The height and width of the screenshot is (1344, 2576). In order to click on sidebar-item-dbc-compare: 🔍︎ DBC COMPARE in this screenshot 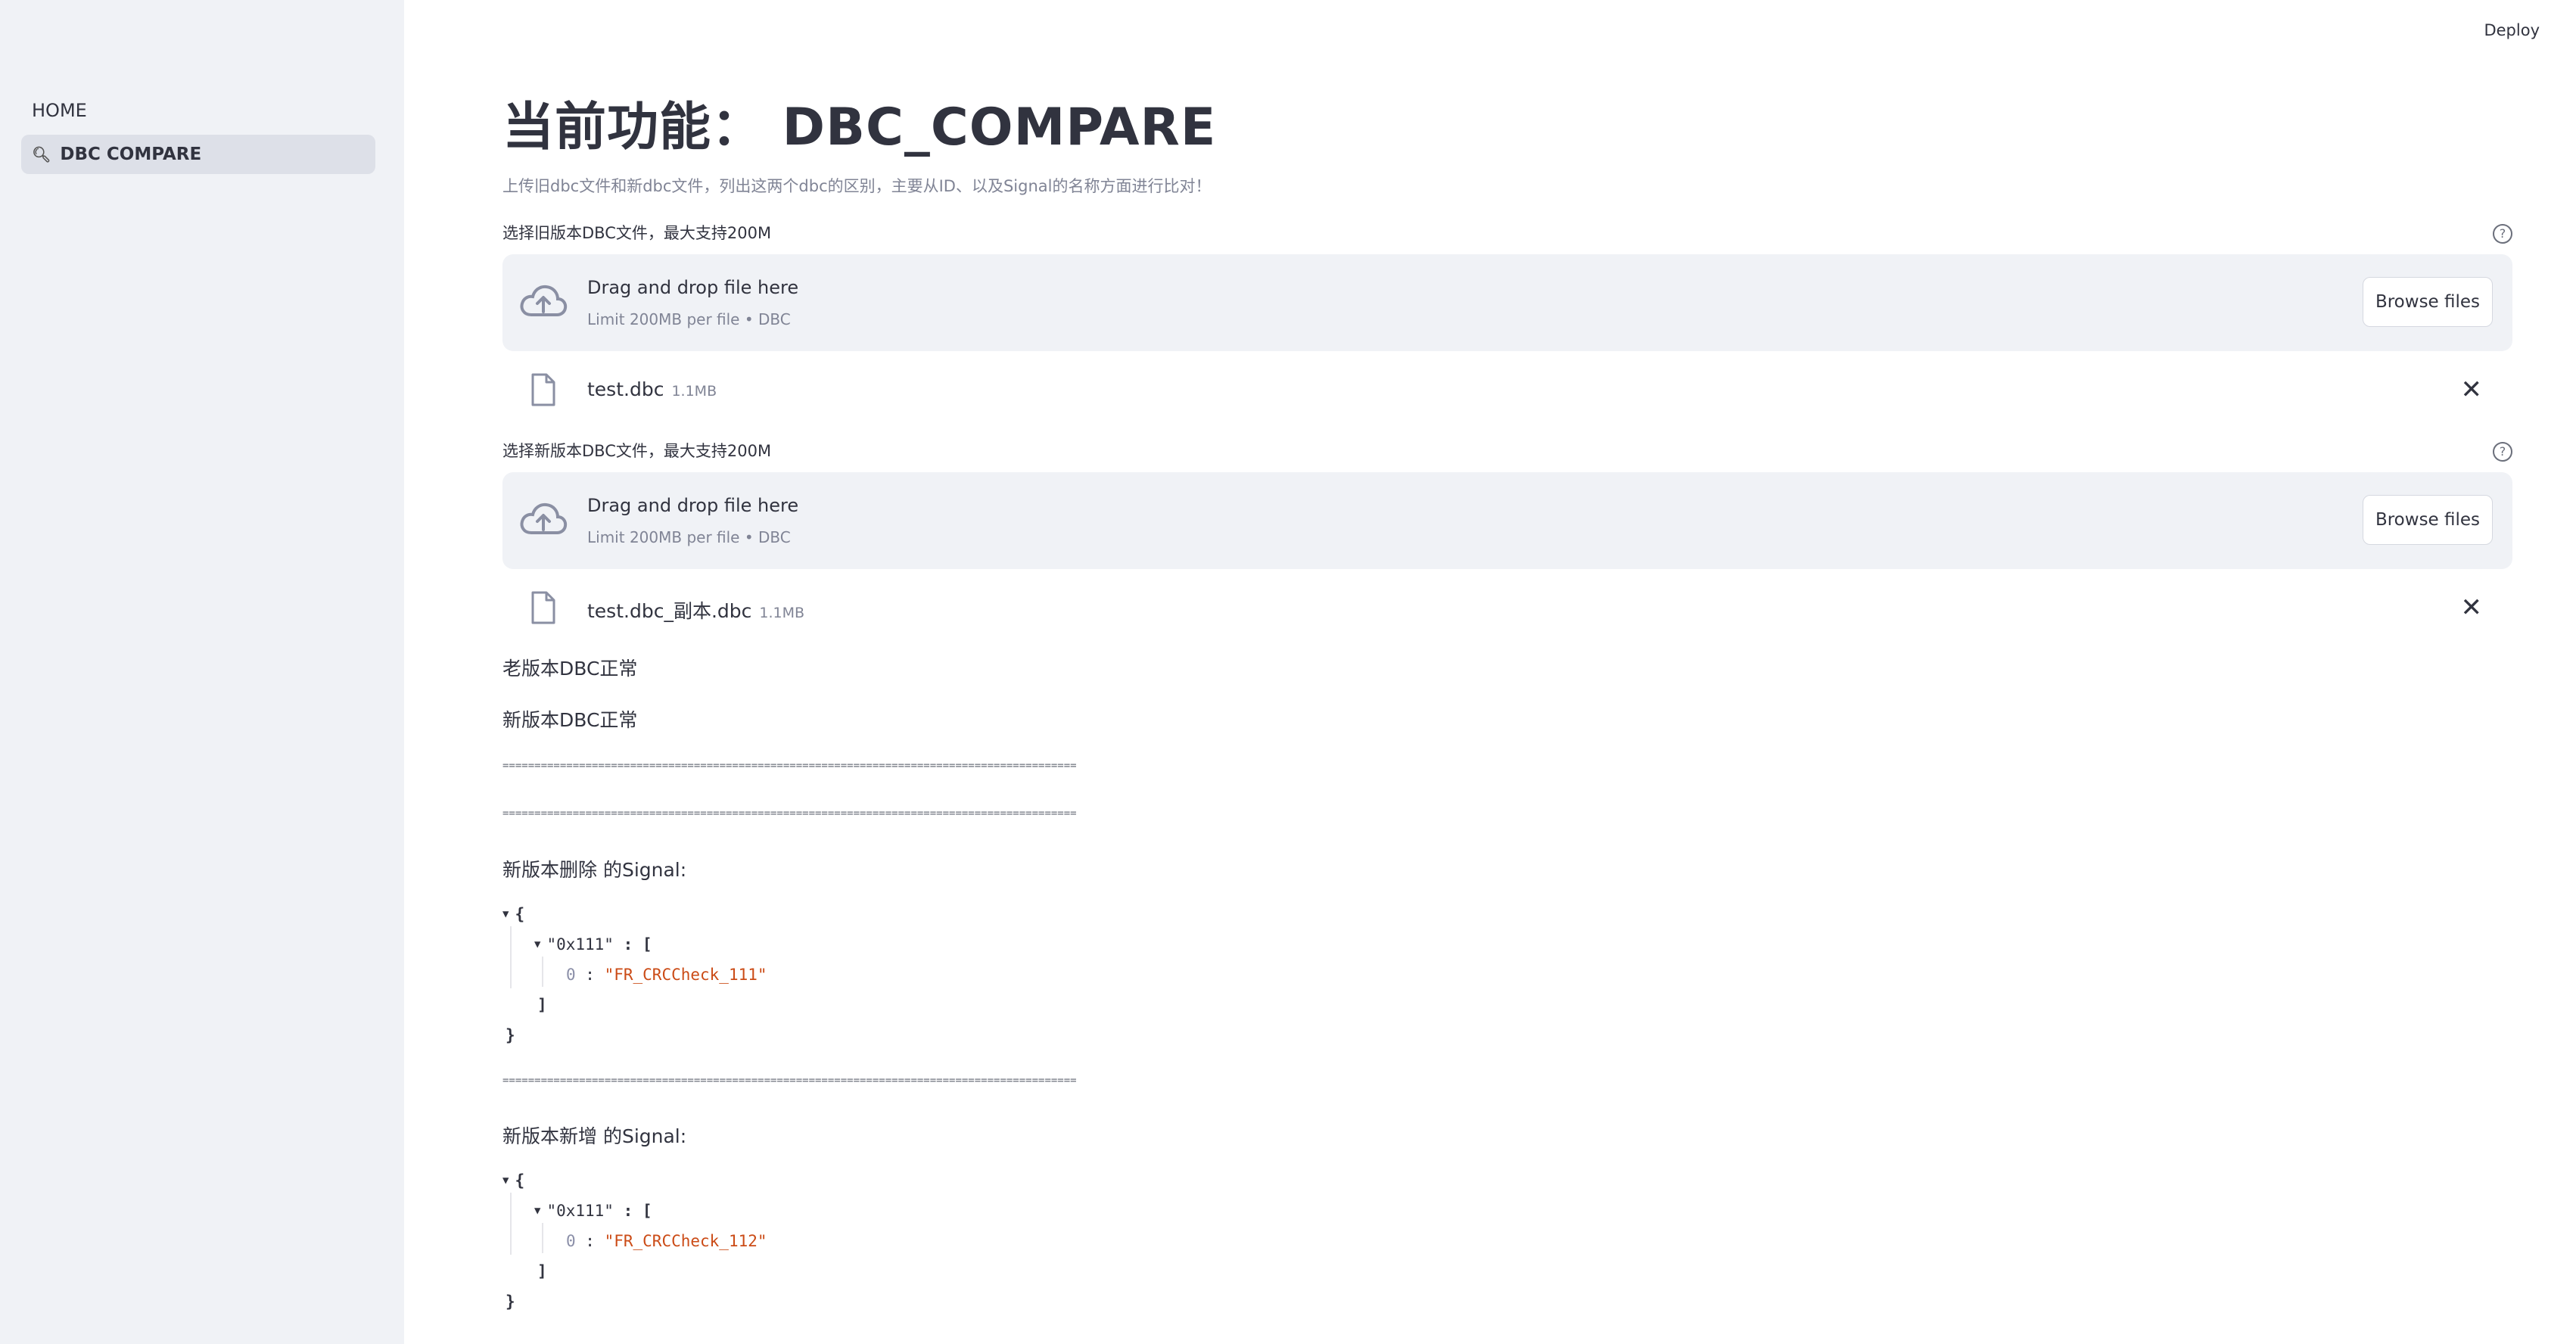, I will do `click(198, 154)`.